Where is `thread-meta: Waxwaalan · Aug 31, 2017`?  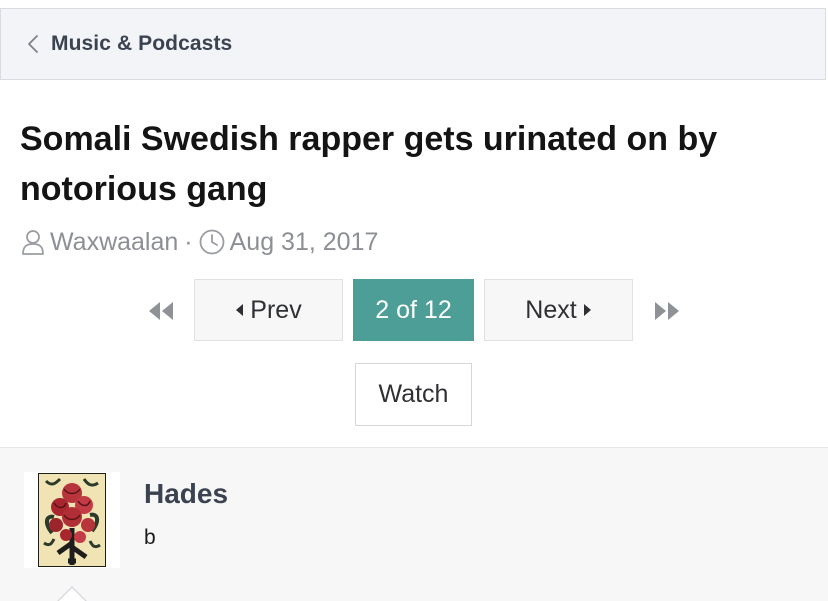 thread-meta: Waxwaalan · Aug 31, 2017 is located at coordinates (199, 242).